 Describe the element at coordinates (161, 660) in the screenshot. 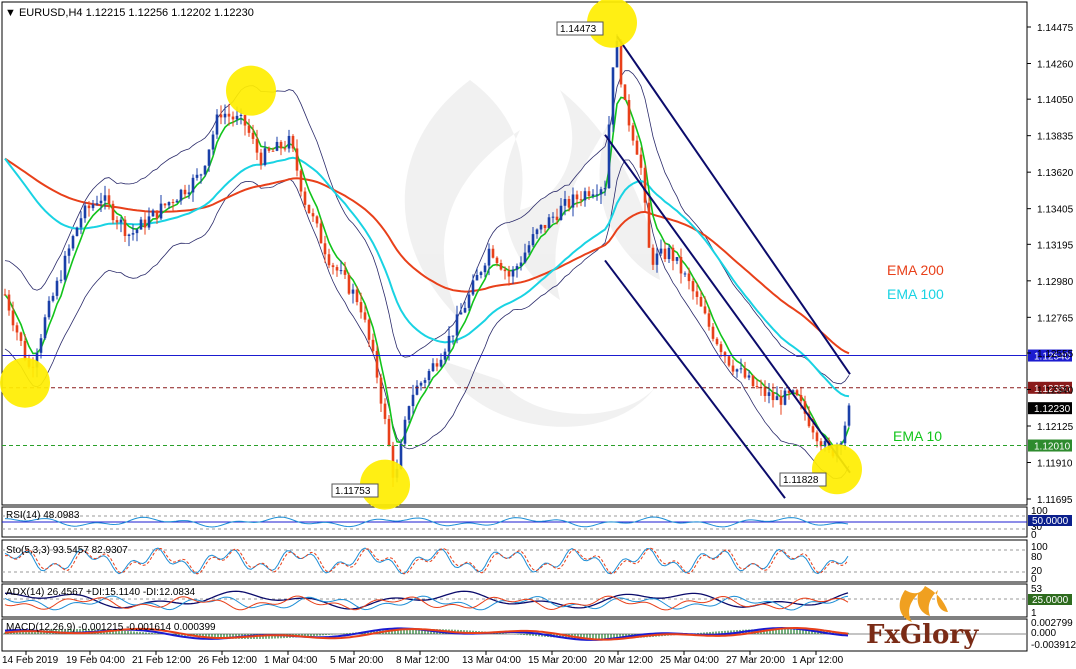

I see `x-tick-label: 21 Feb 12:00` at that location.